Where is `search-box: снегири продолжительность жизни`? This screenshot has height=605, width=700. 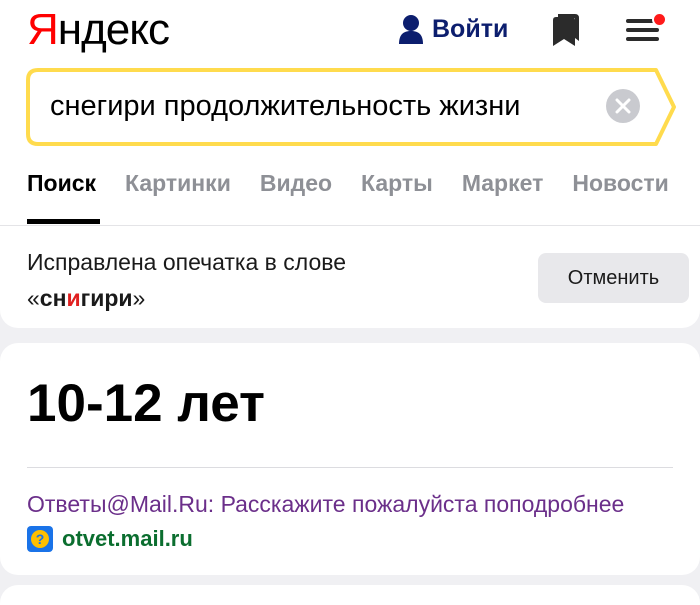
search-box: снегири продолжительность жизни is located at coordinates (352, 107).